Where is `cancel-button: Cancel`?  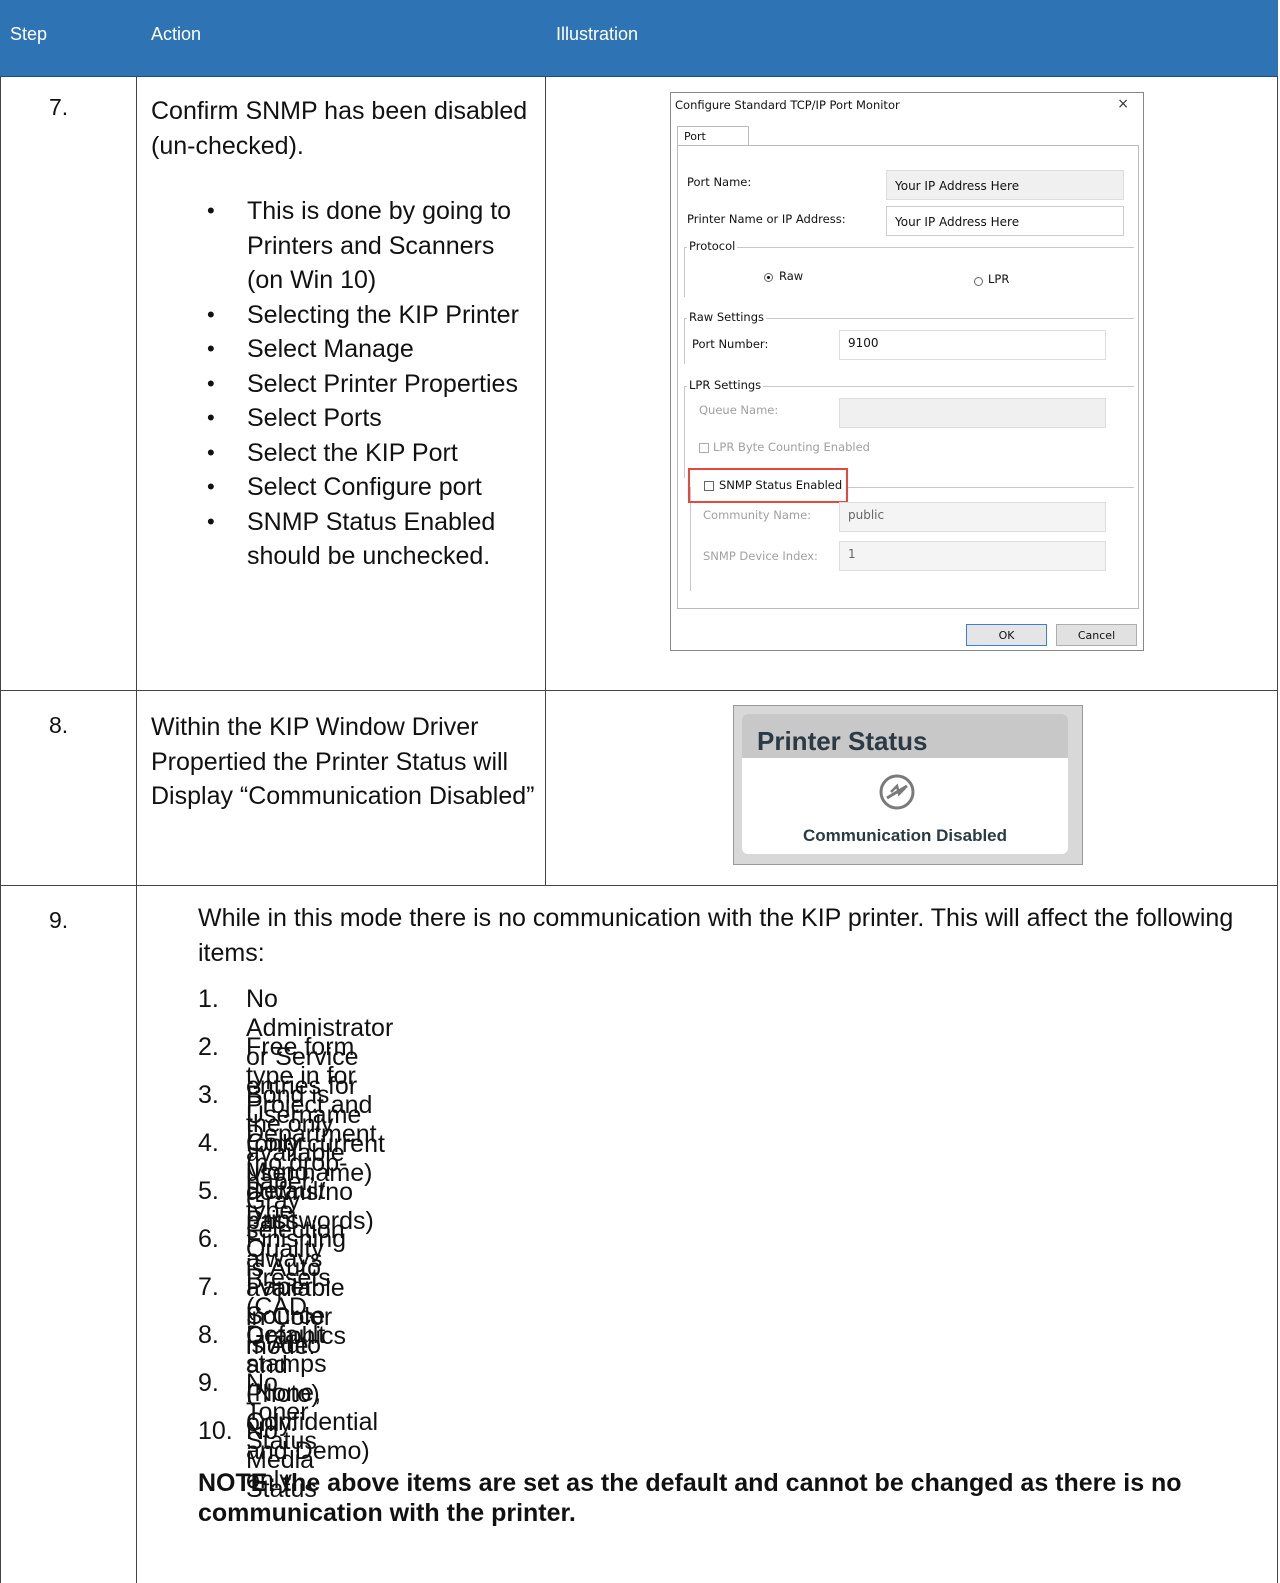 cancel-button: Cancel is located at coordinates (1096, 635).